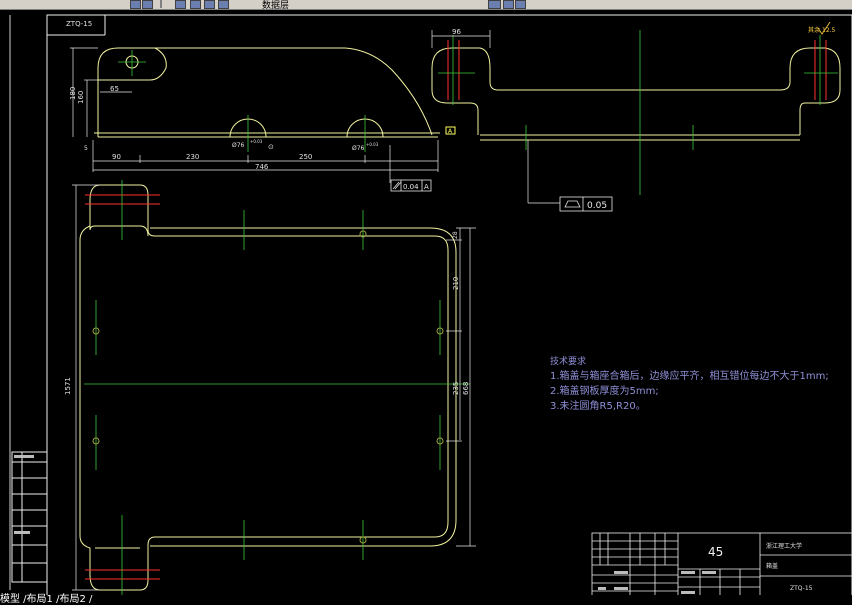 The height and width of the screenshot is (605, 852). Describe the element at coordinates (46, 599) in the screenshot. I see `layout-tabs-label: 模型 /布局1 /布局2 /` at that location.